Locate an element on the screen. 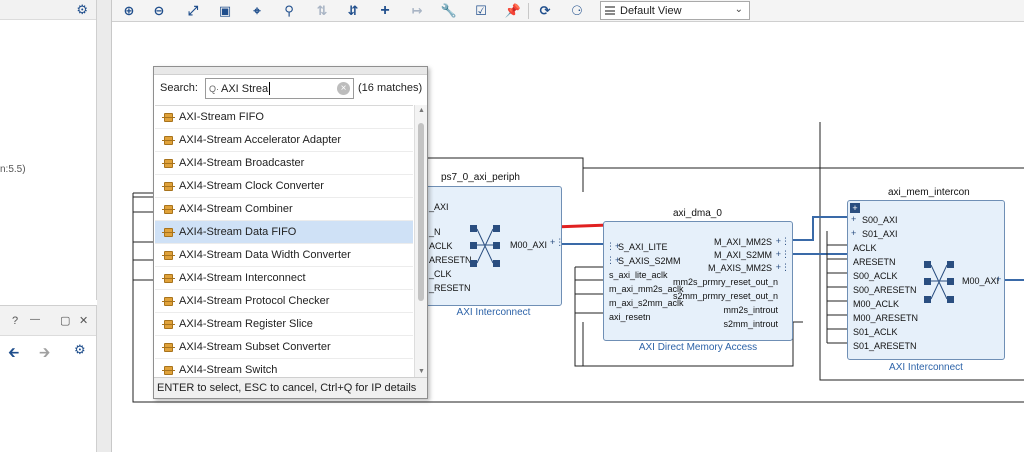 This screenshot has height=452, width=1024. port-label: ACLK is located at coordinates (865, 248).